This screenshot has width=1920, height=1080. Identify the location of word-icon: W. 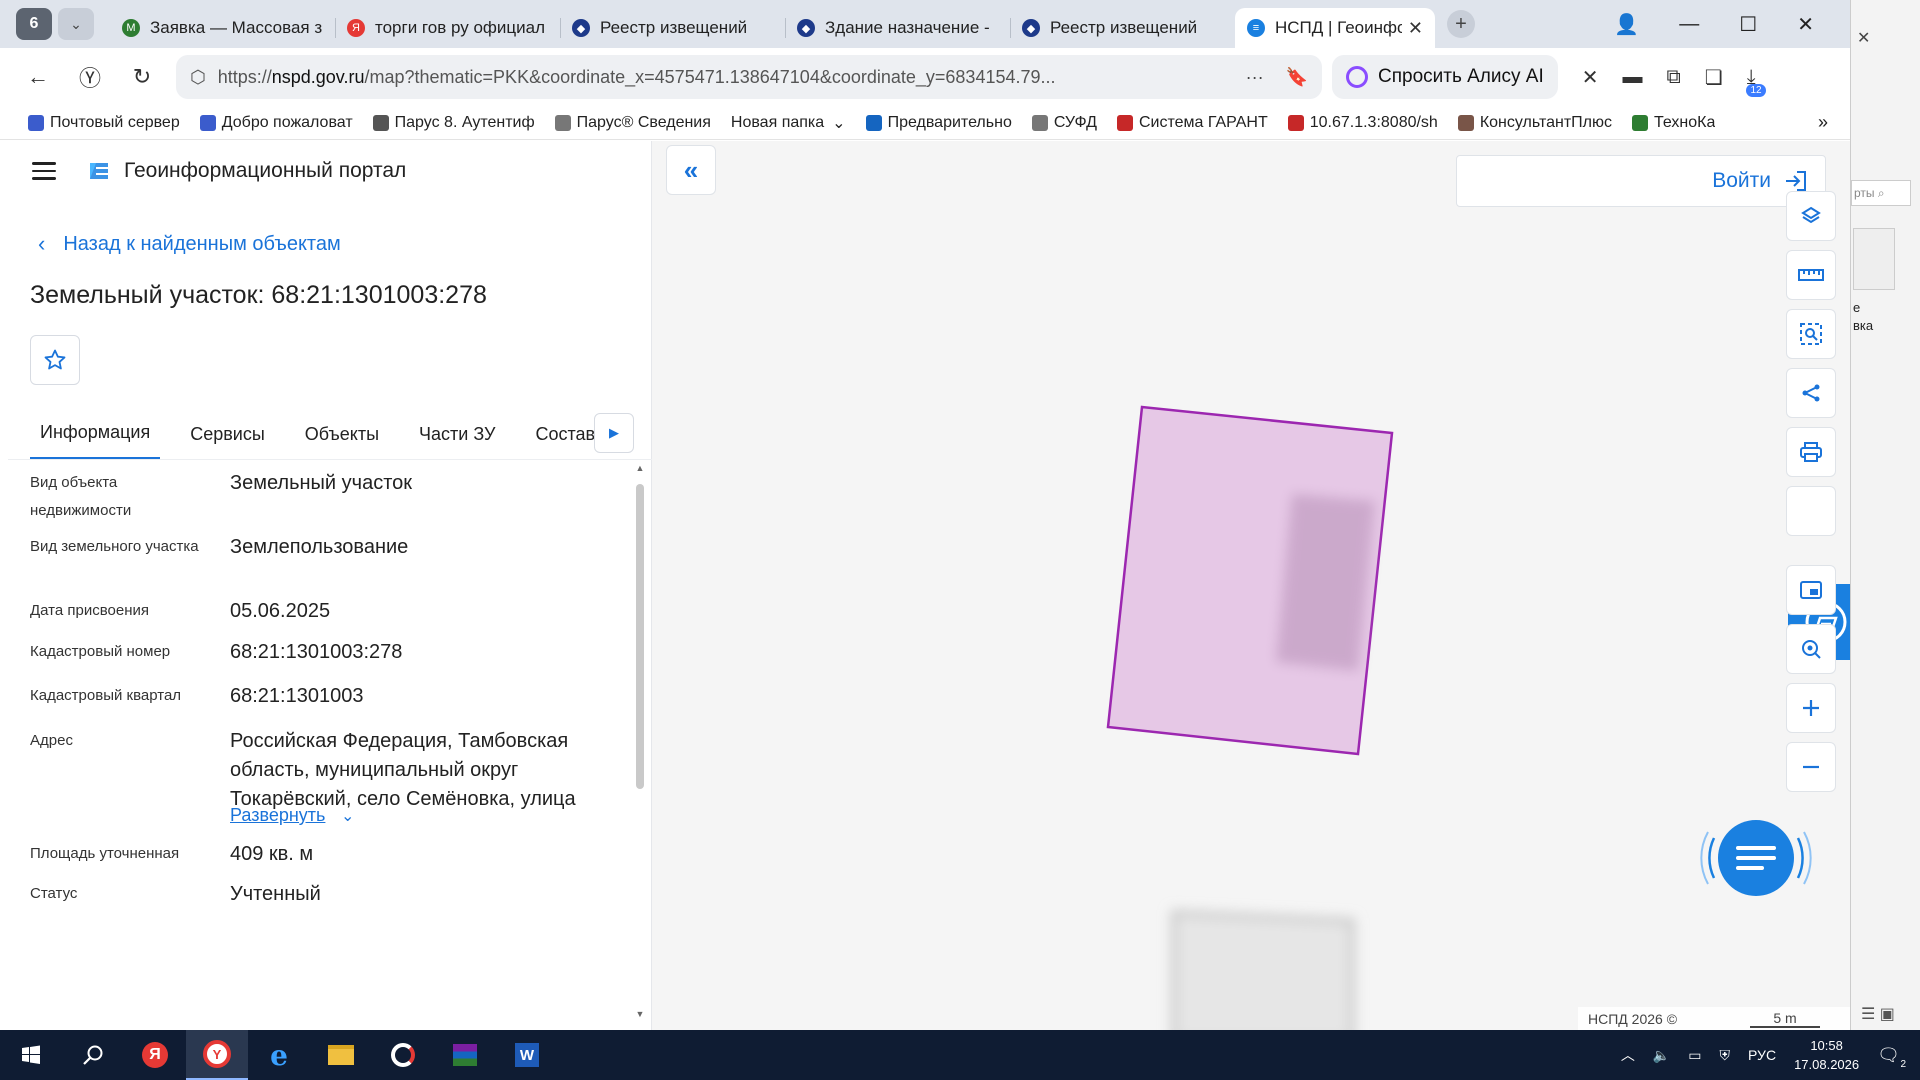
(527, 1055).